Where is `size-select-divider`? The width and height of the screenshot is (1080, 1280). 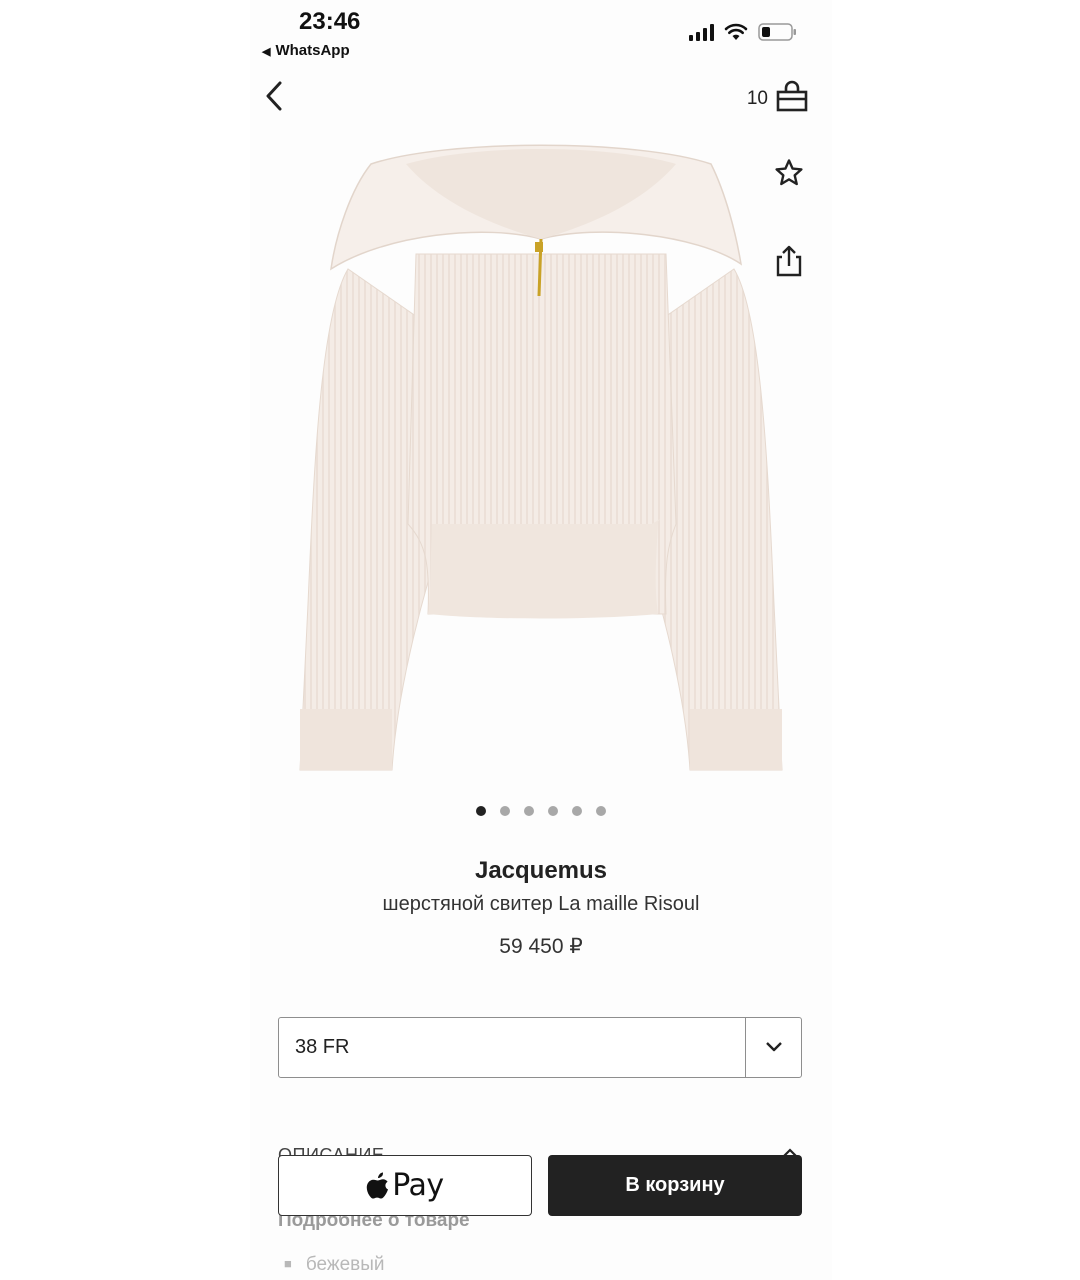
size-select-divider is located at coordinates (745, 1047).